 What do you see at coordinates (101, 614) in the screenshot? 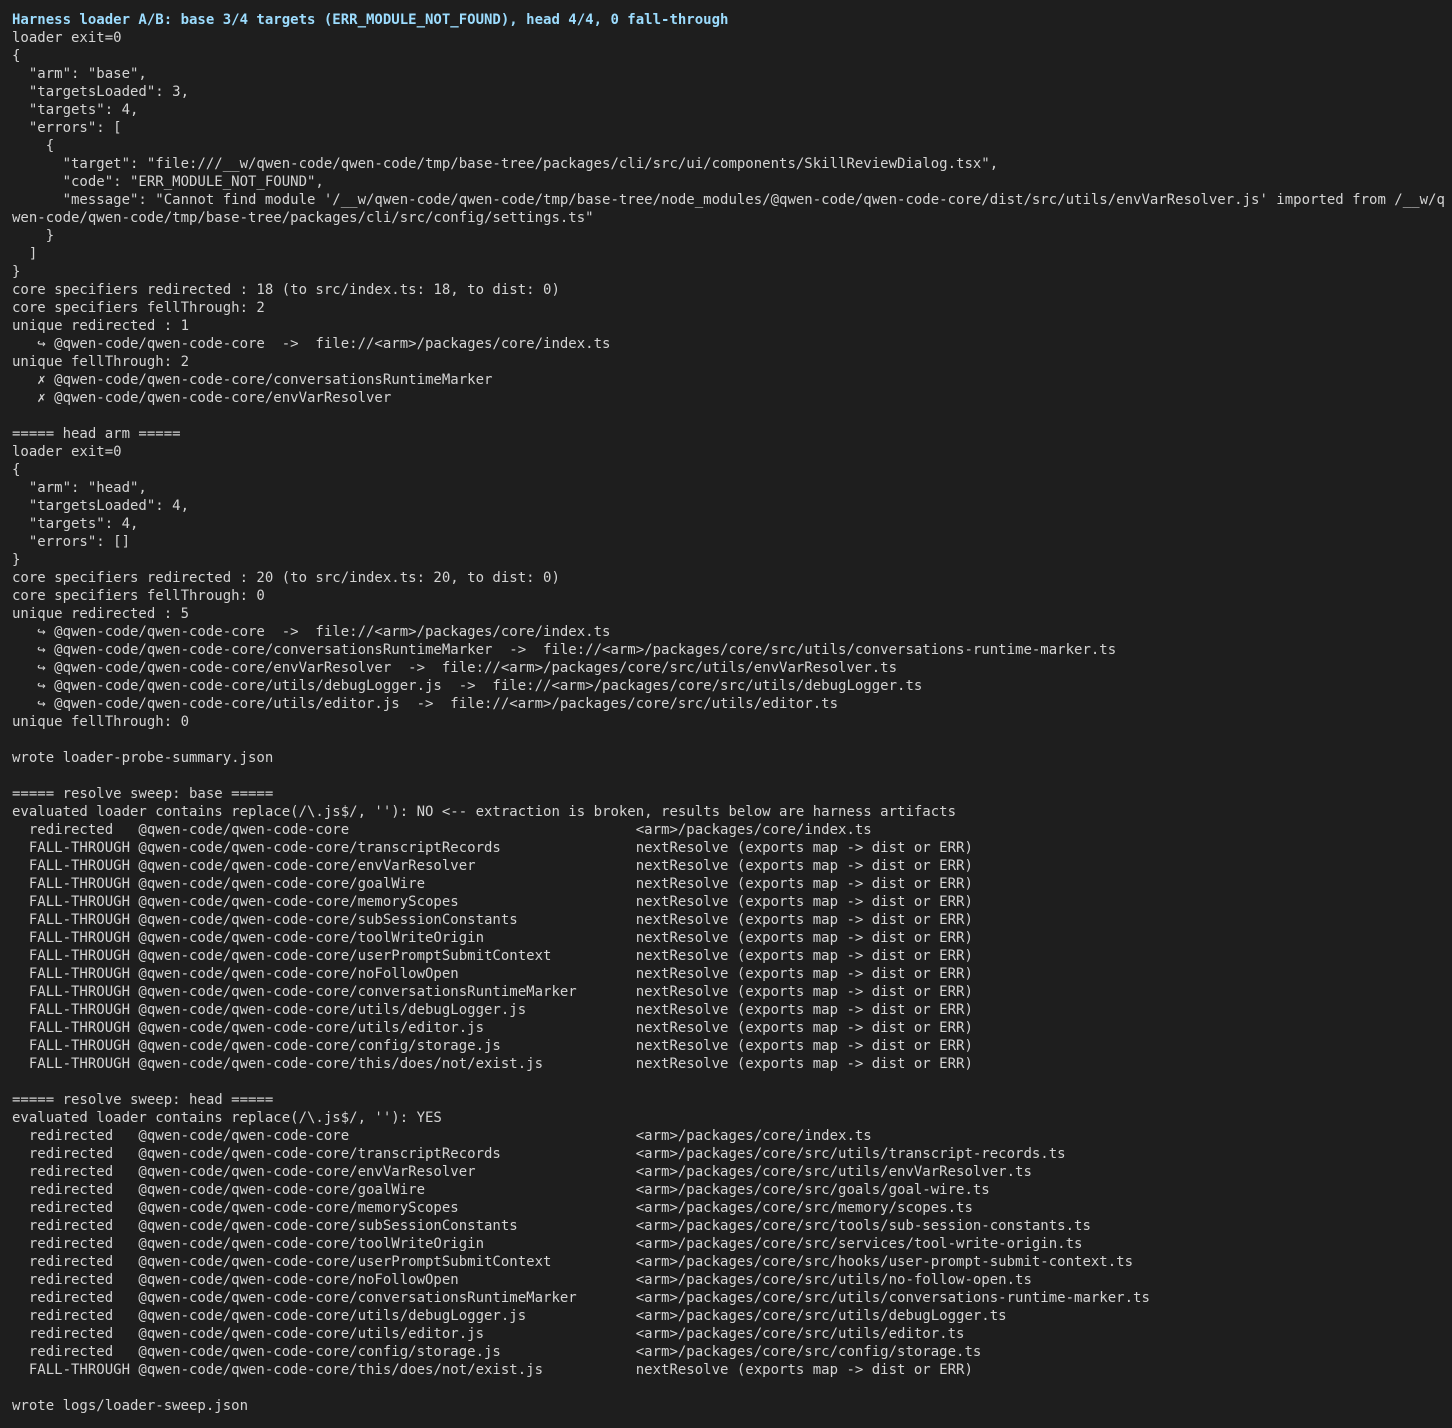
I see `terminal-line: unique redirected : 5` at bounding box center [101, 614].